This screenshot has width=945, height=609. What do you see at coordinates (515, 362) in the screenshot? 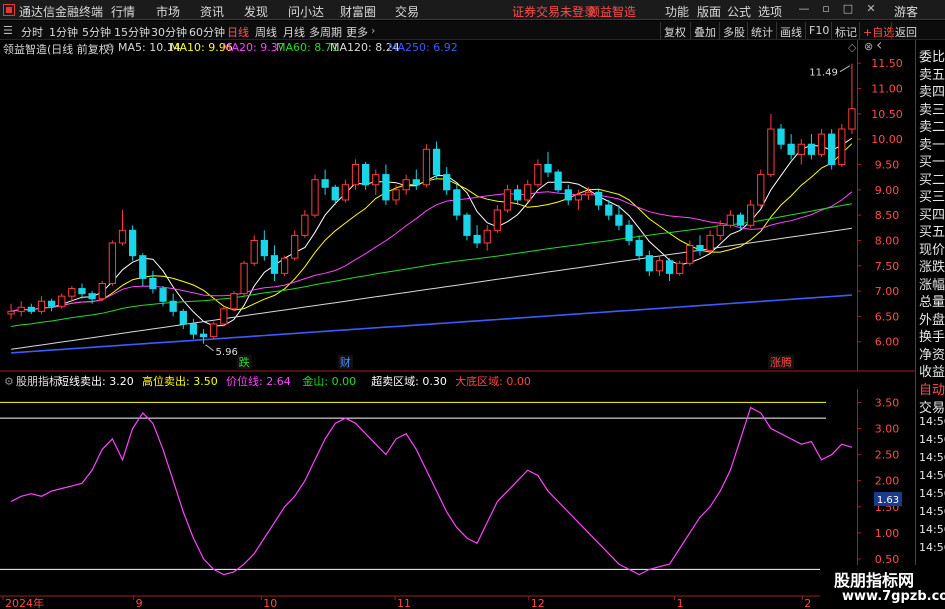
I see `event-markers: 跌 财 涨腾` at bounding box center [515, 362].